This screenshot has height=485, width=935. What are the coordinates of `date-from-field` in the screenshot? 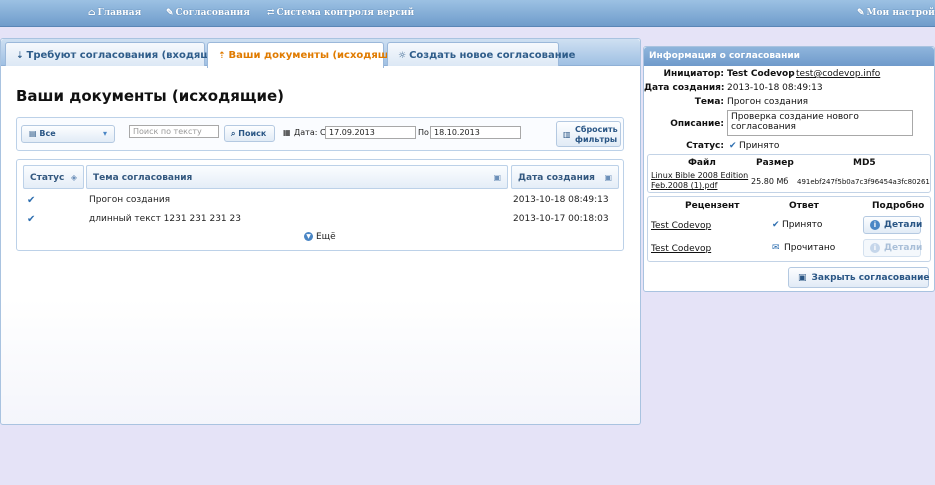 It's located at (370, 132).